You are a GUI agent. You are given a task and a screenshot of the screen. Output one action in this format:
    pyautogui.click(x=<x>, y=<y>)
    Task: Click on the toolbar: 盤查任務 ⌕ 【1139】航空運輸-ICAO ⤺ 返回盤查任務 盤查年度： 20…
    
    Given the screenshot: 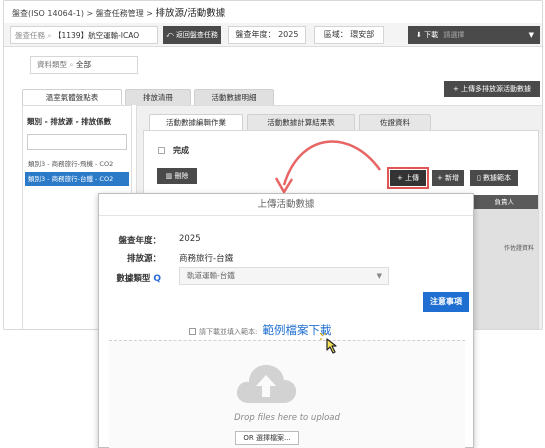 What is the action you would take?
    pyautogui.click(x=273, y=35)
    